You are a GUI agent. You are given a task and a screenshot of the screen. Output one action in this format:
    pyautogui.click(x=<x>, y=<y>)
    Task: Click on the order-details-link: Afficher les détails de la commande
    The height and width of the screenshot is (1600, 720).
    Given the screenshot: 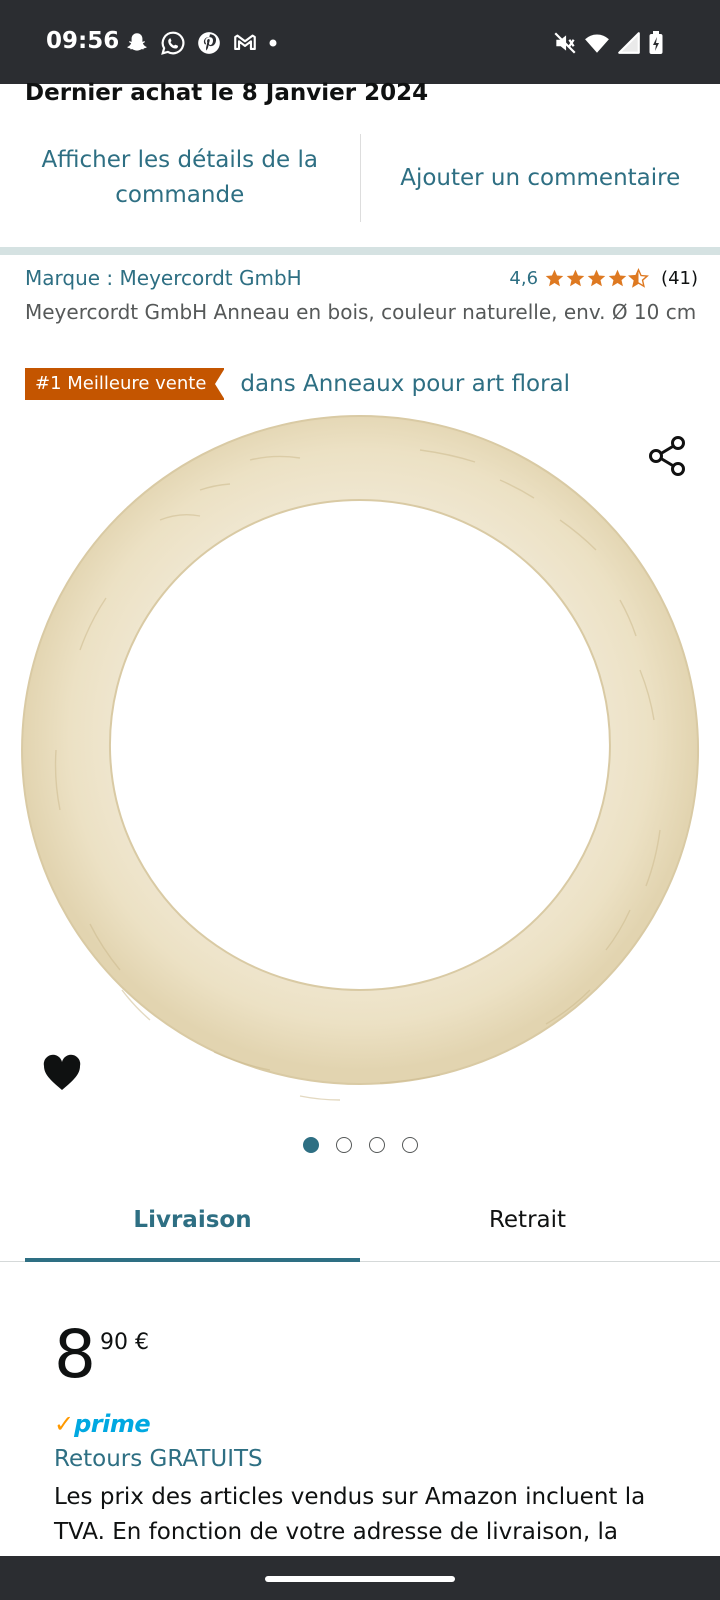 What is the action you would take?
    pyautogui.click(x=180, y=178)
    